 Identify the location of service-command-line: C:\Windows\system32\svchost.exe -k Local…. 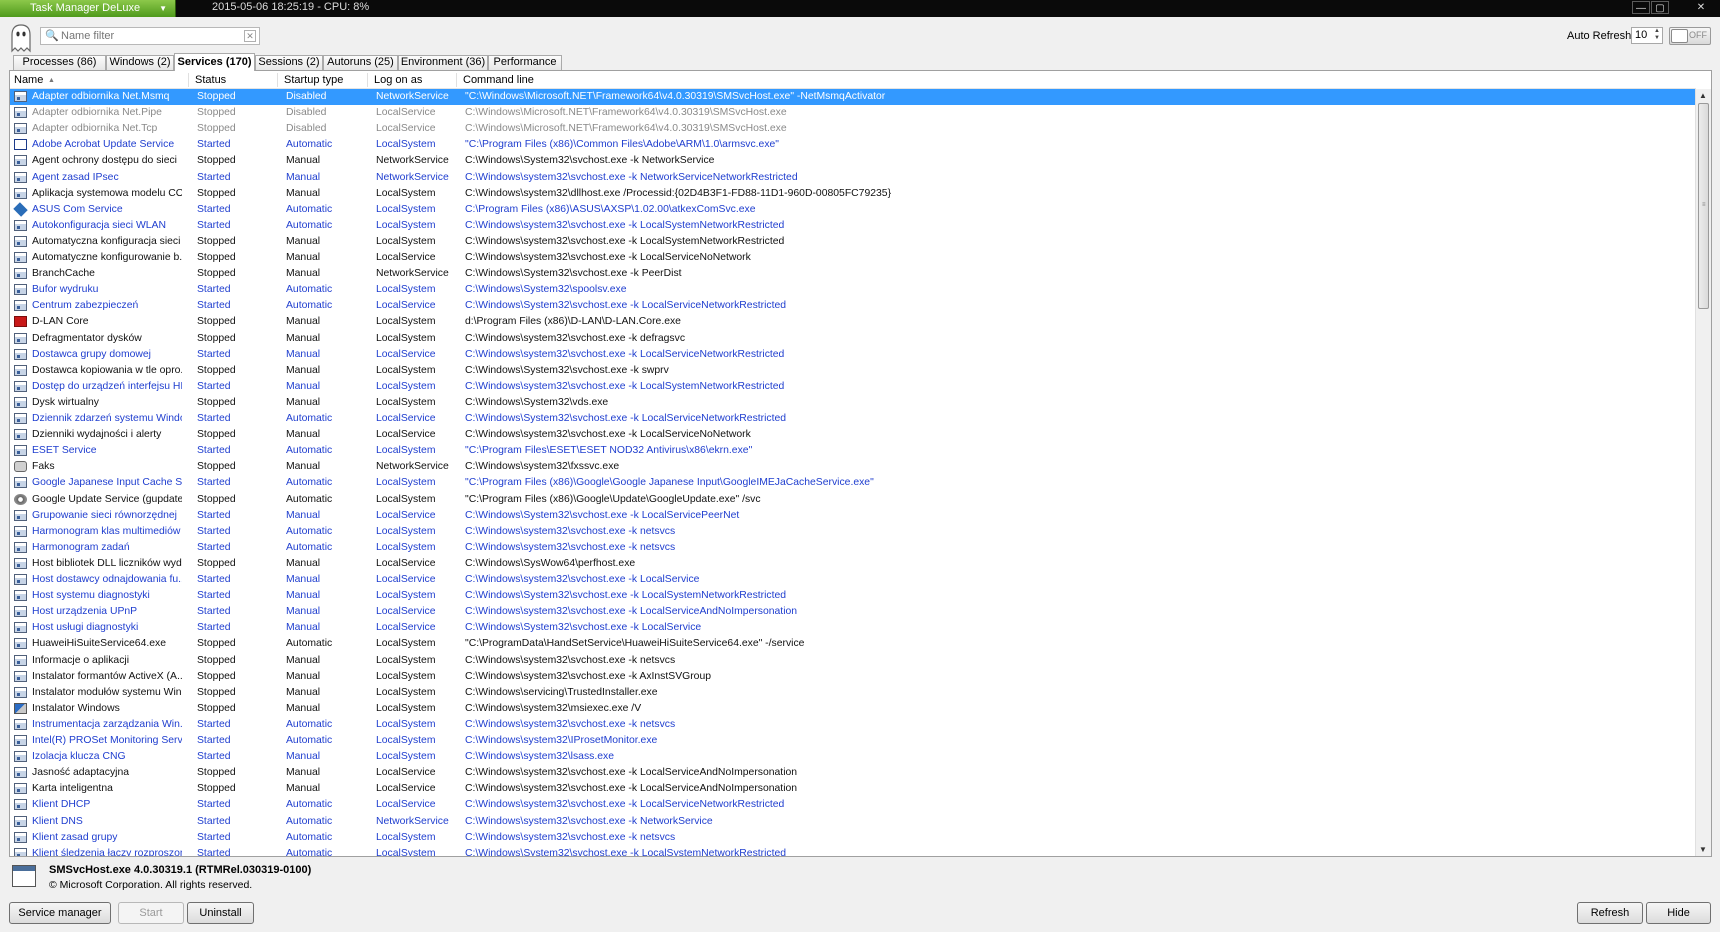
(608, 435).